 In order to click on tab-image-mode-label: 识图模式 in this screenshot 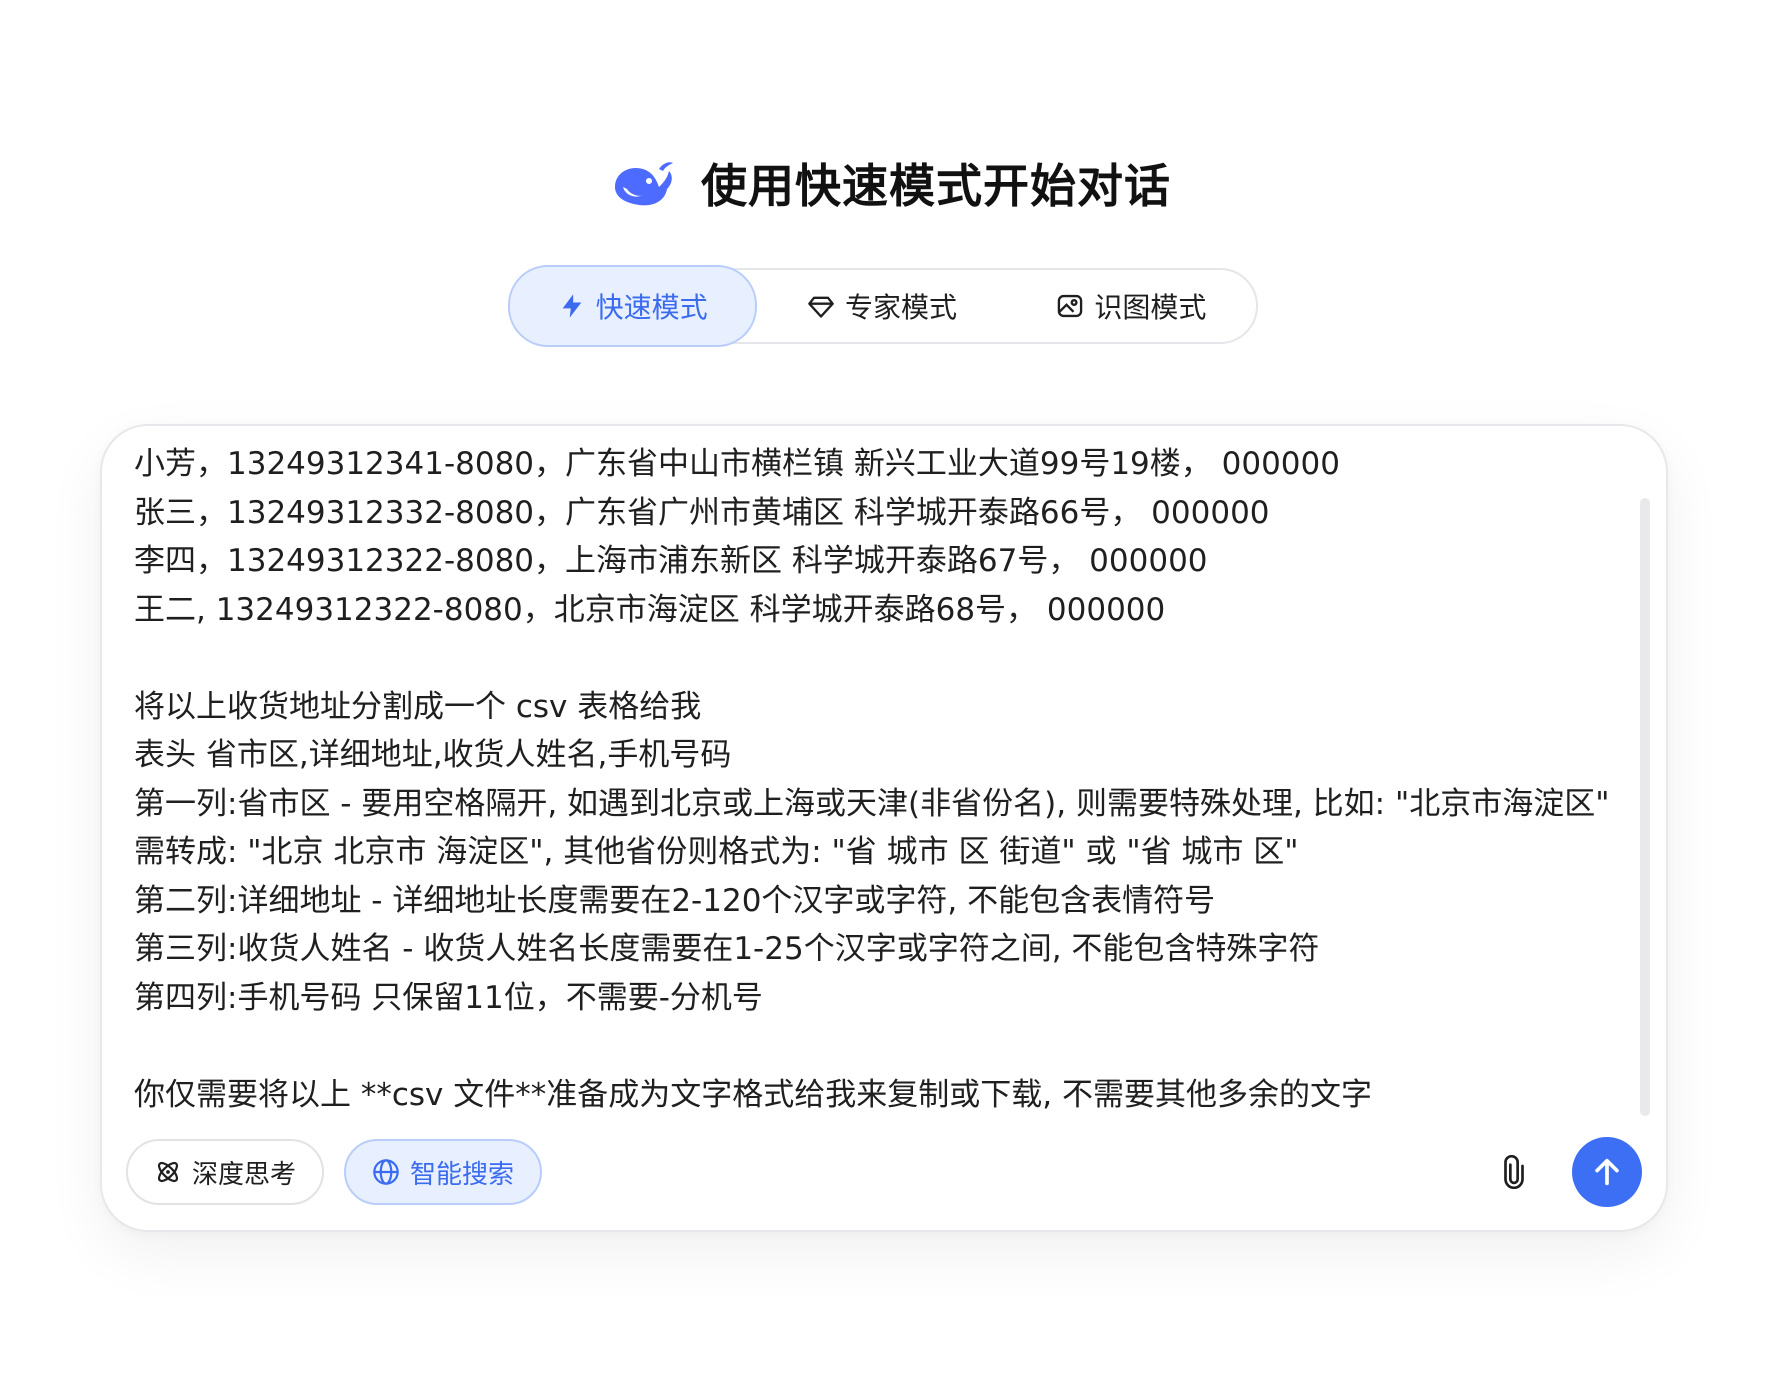, I will do `click(1150, 307)`.